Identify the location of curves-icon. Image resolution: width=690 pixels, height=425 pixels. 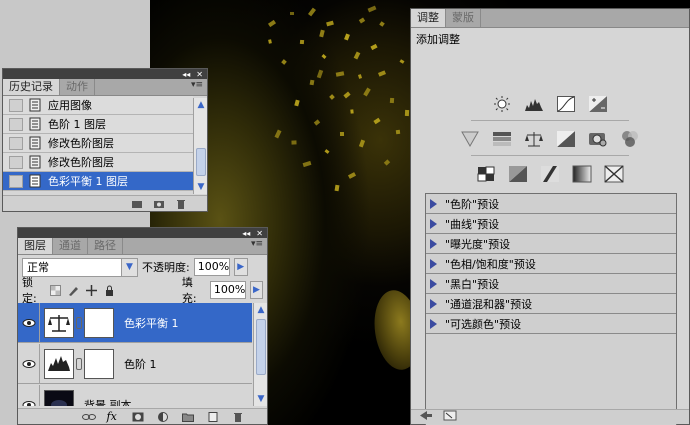
(566, 104).